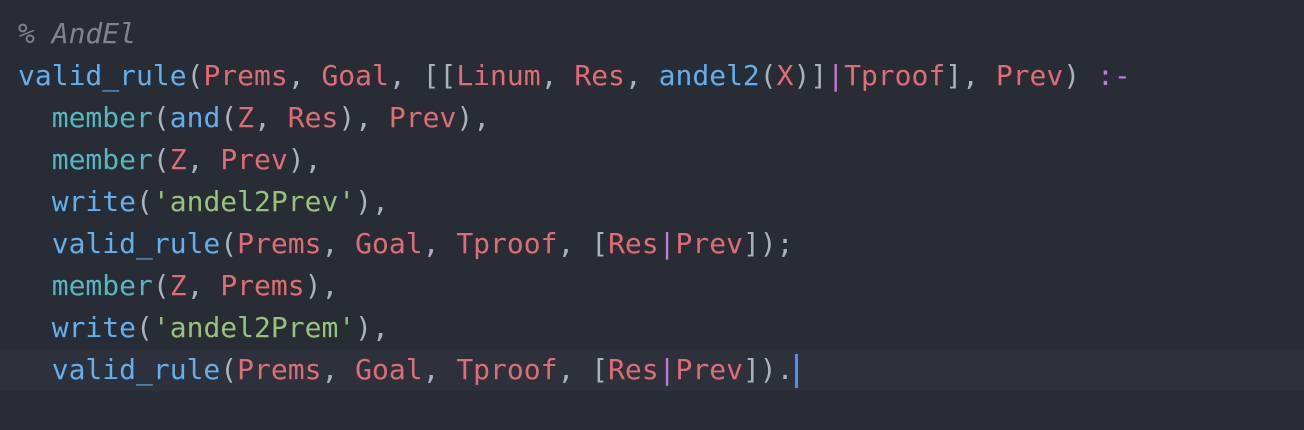 The height and width of the screenshot is (430, 1304). I want to click on code-line-content: write('andel2Prem'),, so click(203, 328).